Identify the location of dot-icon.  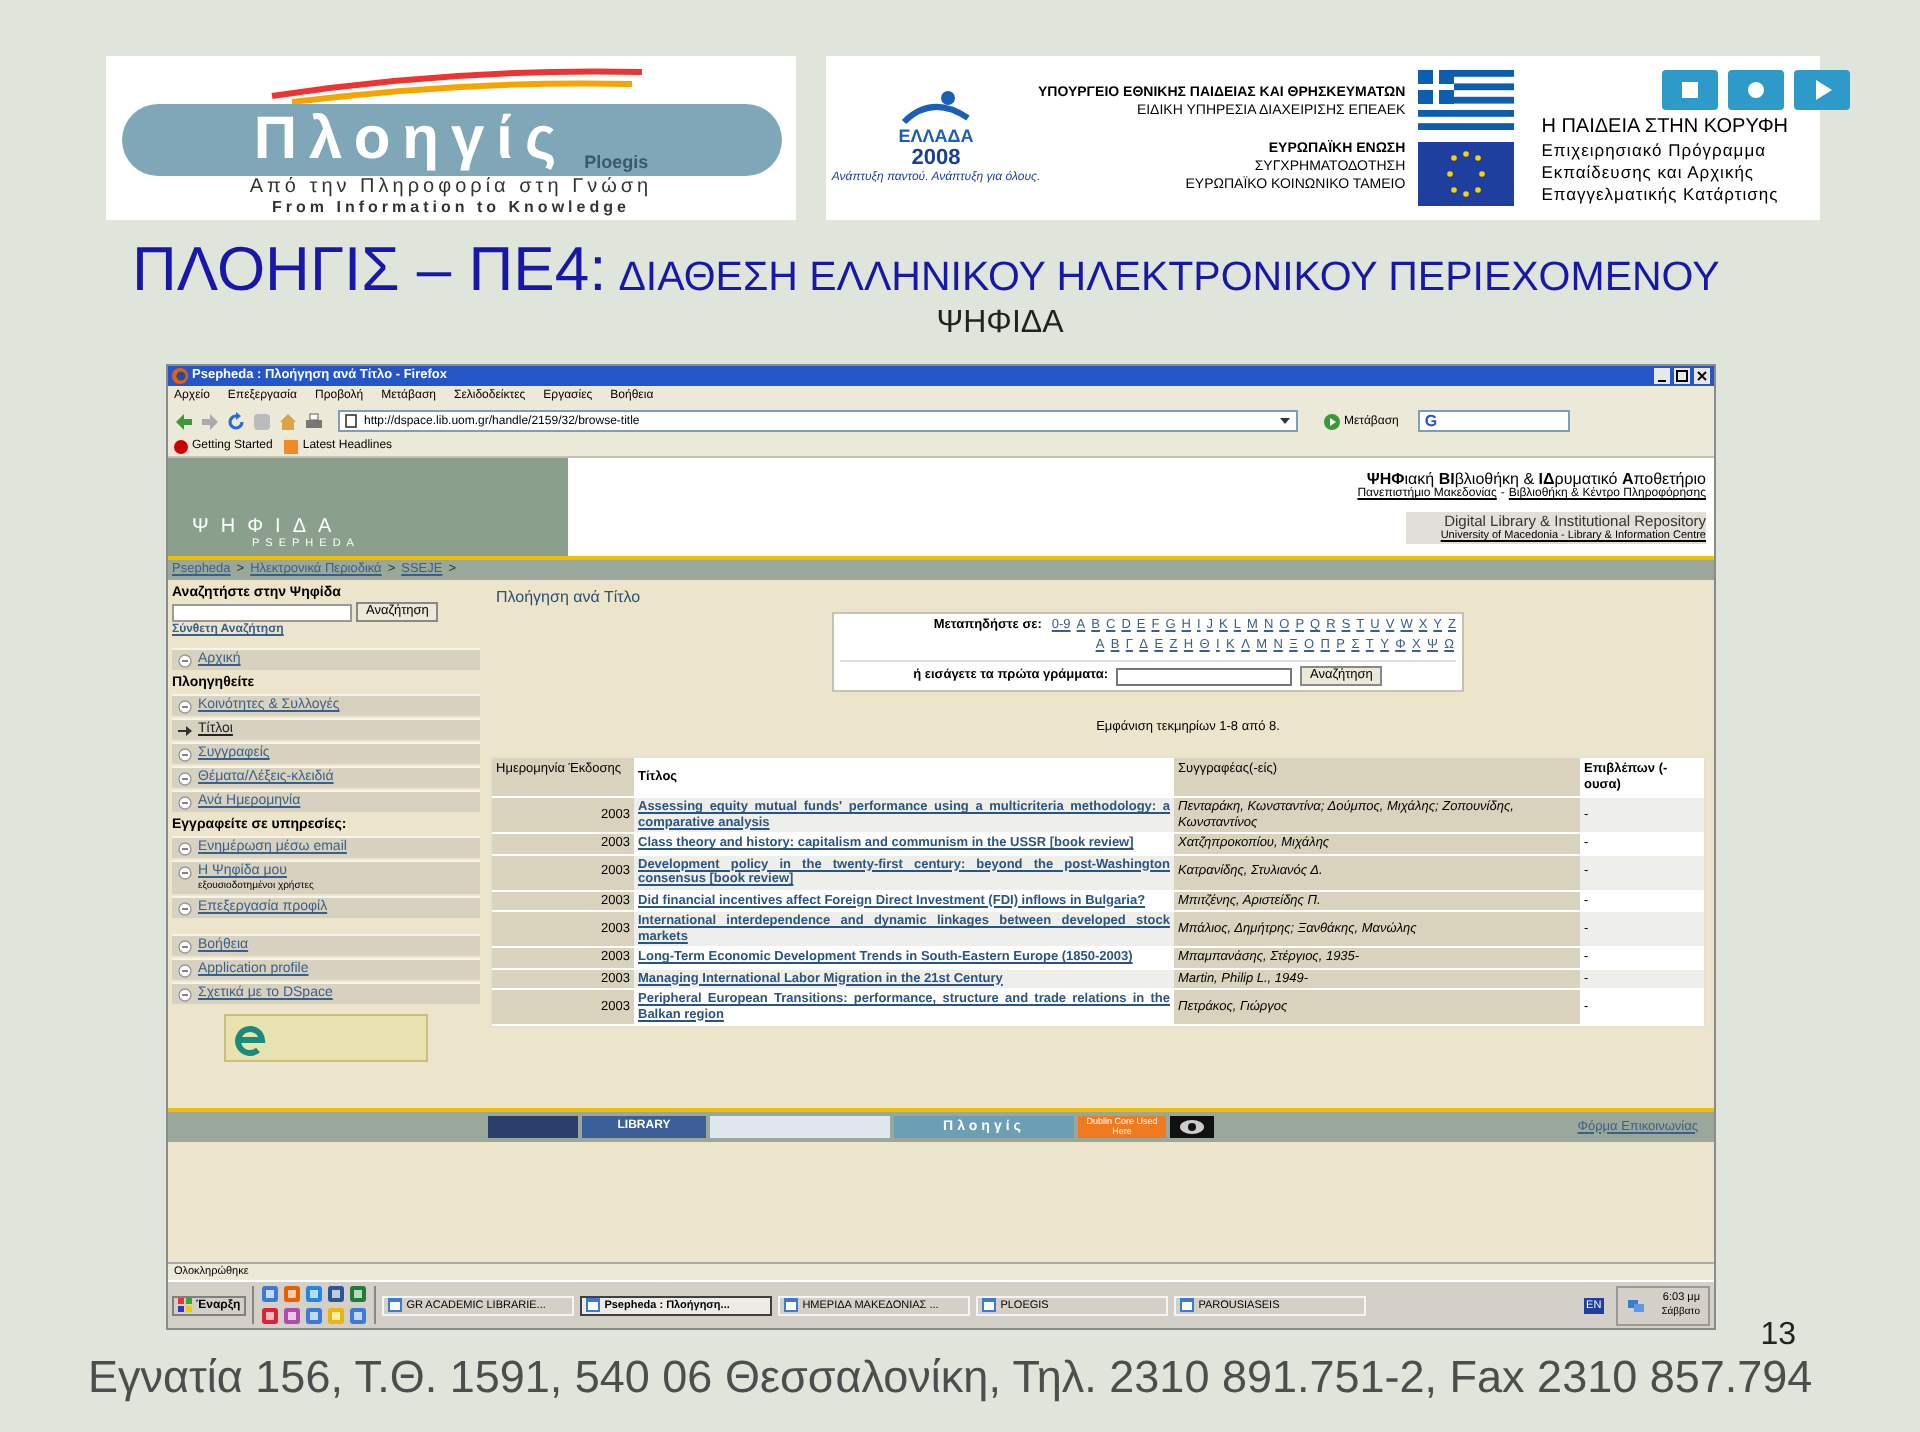
(181, 446).